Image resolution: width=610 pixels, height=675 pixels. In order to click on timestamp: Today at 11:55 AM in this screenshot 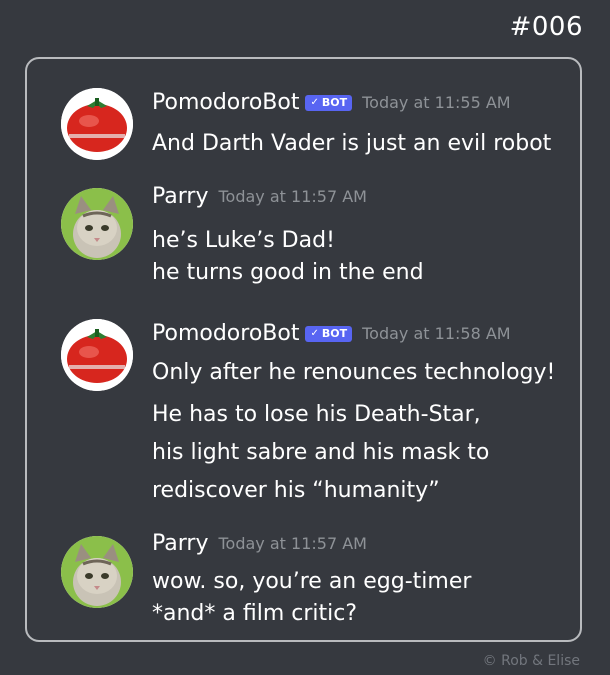, I will do `click(436, 102)`.